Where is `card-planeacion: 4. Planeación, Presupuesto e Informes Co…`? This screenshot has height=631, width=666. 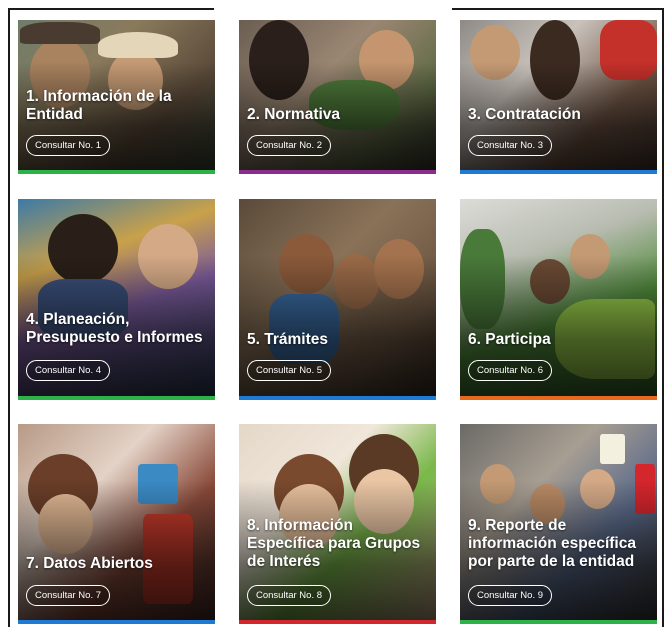 card-planeacion: 4. Planeación, Presupuesto e Informes Co… is located at coordinates (116, 299).